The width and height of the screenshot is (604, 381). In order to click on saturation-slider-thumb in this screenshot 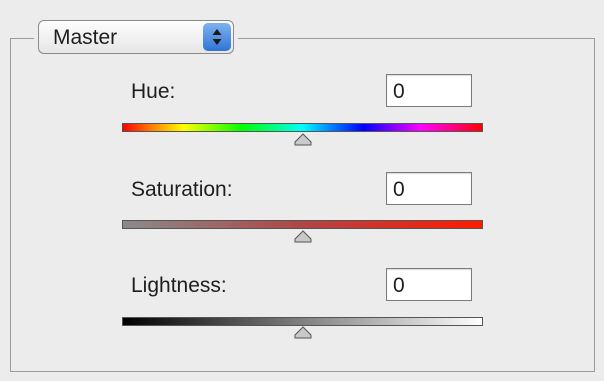, I will do `click(303, 236)`.